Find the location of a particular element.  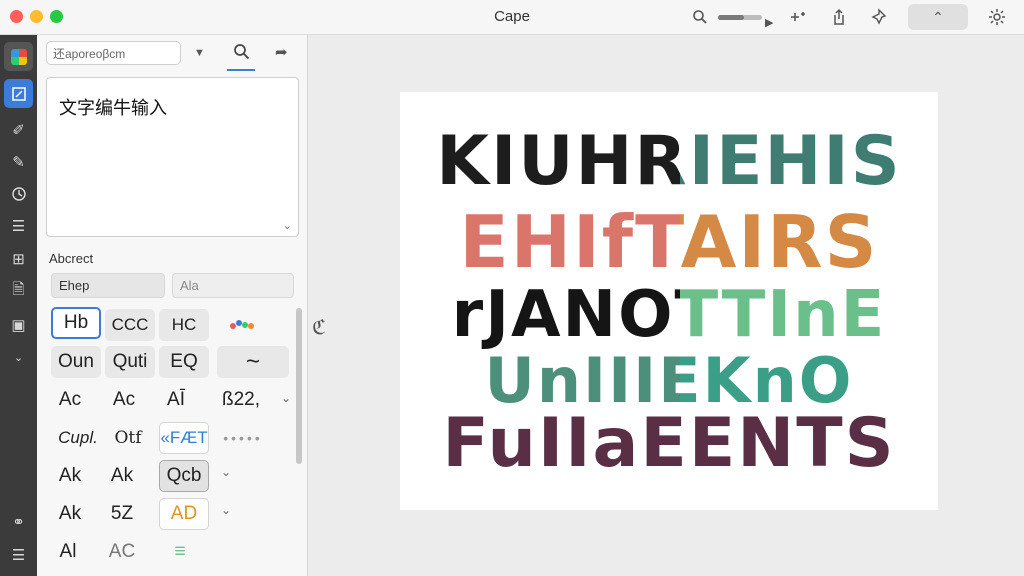

edit-icon is located at coordinates (18, 93).